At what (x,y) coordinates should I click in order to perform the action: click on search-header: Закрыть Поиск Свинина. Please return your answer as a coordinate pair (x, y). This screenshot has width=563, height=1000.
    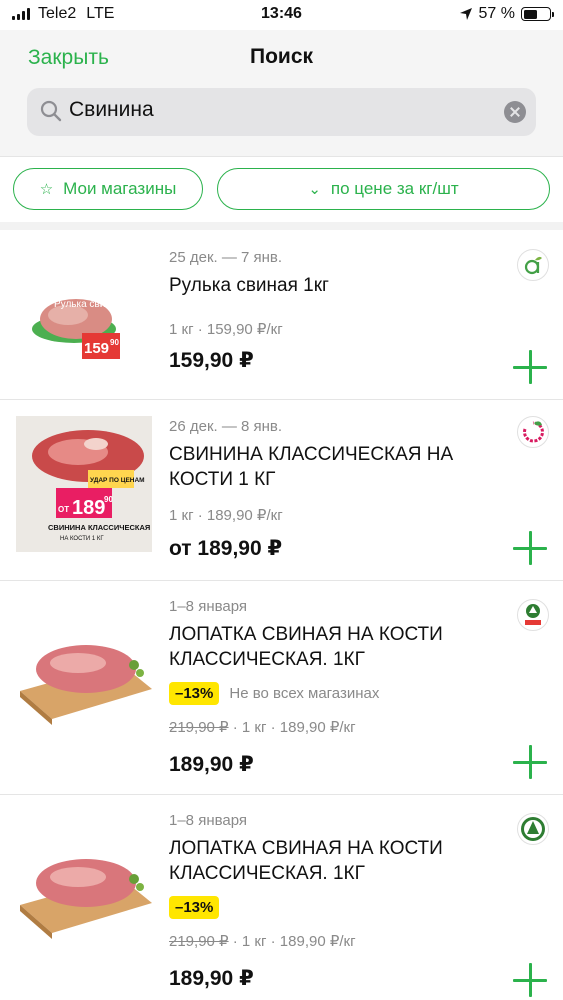
    Looking at the image, I should click on (281, 93).